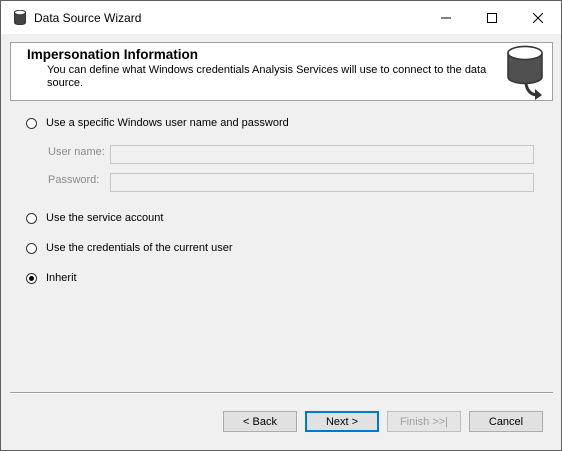 The image size is (562, 451). Describe the element at coordinates (281, 393) in the screenshot. I see `footer-divider` at that location.